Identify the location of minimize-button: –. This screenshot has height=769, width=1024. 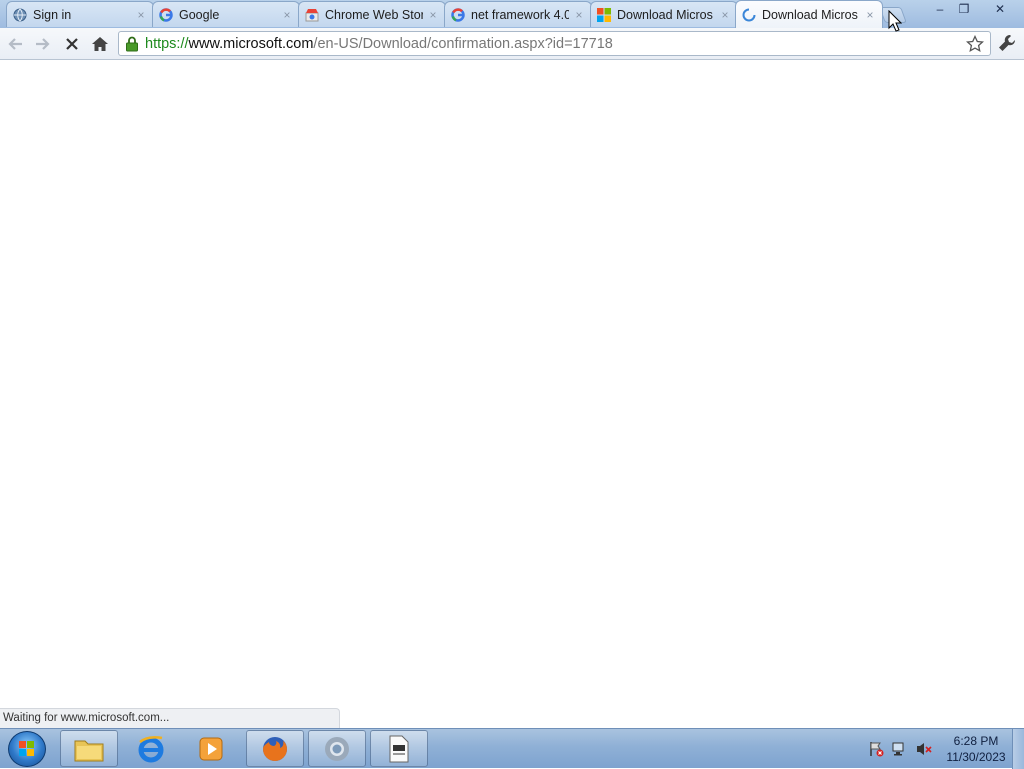
(940, 9).